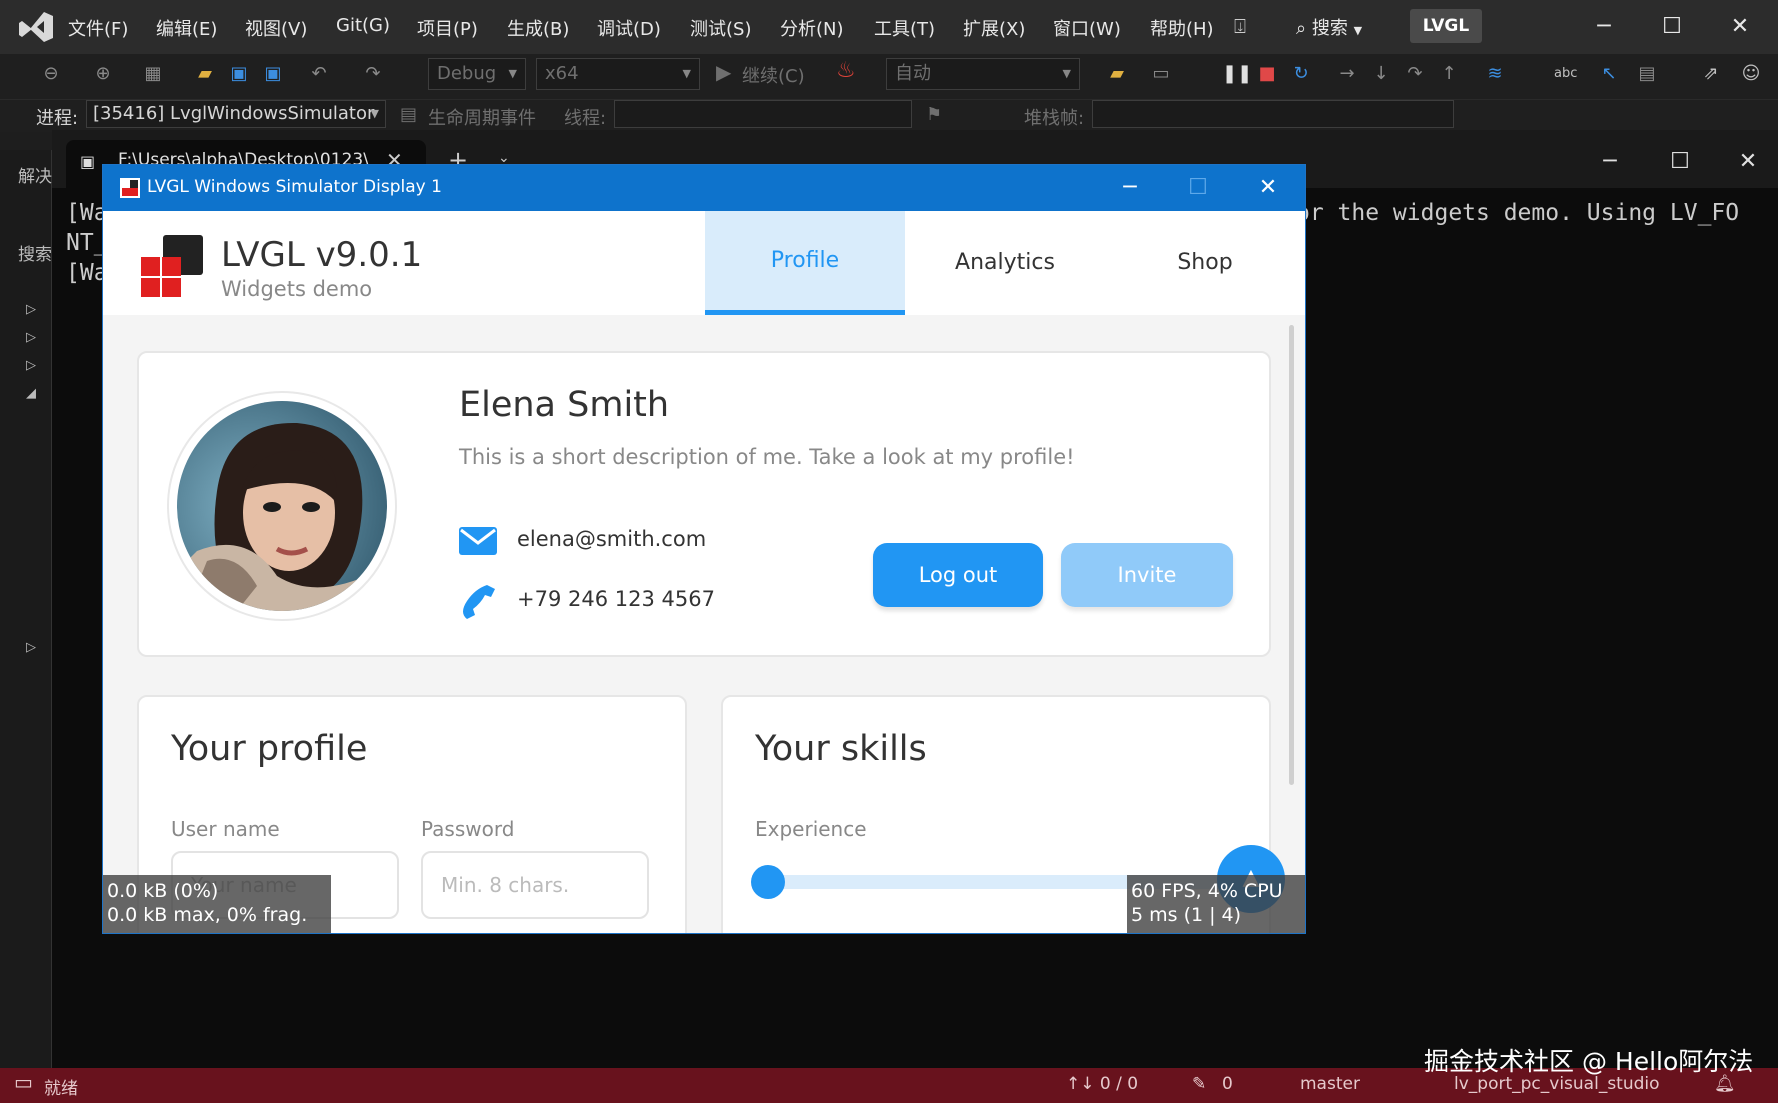  What do you see at coordinates (322, 255) in the screenshot?
I see `app-title: LVGL v9.0.1` at bounding box center [322, 255].